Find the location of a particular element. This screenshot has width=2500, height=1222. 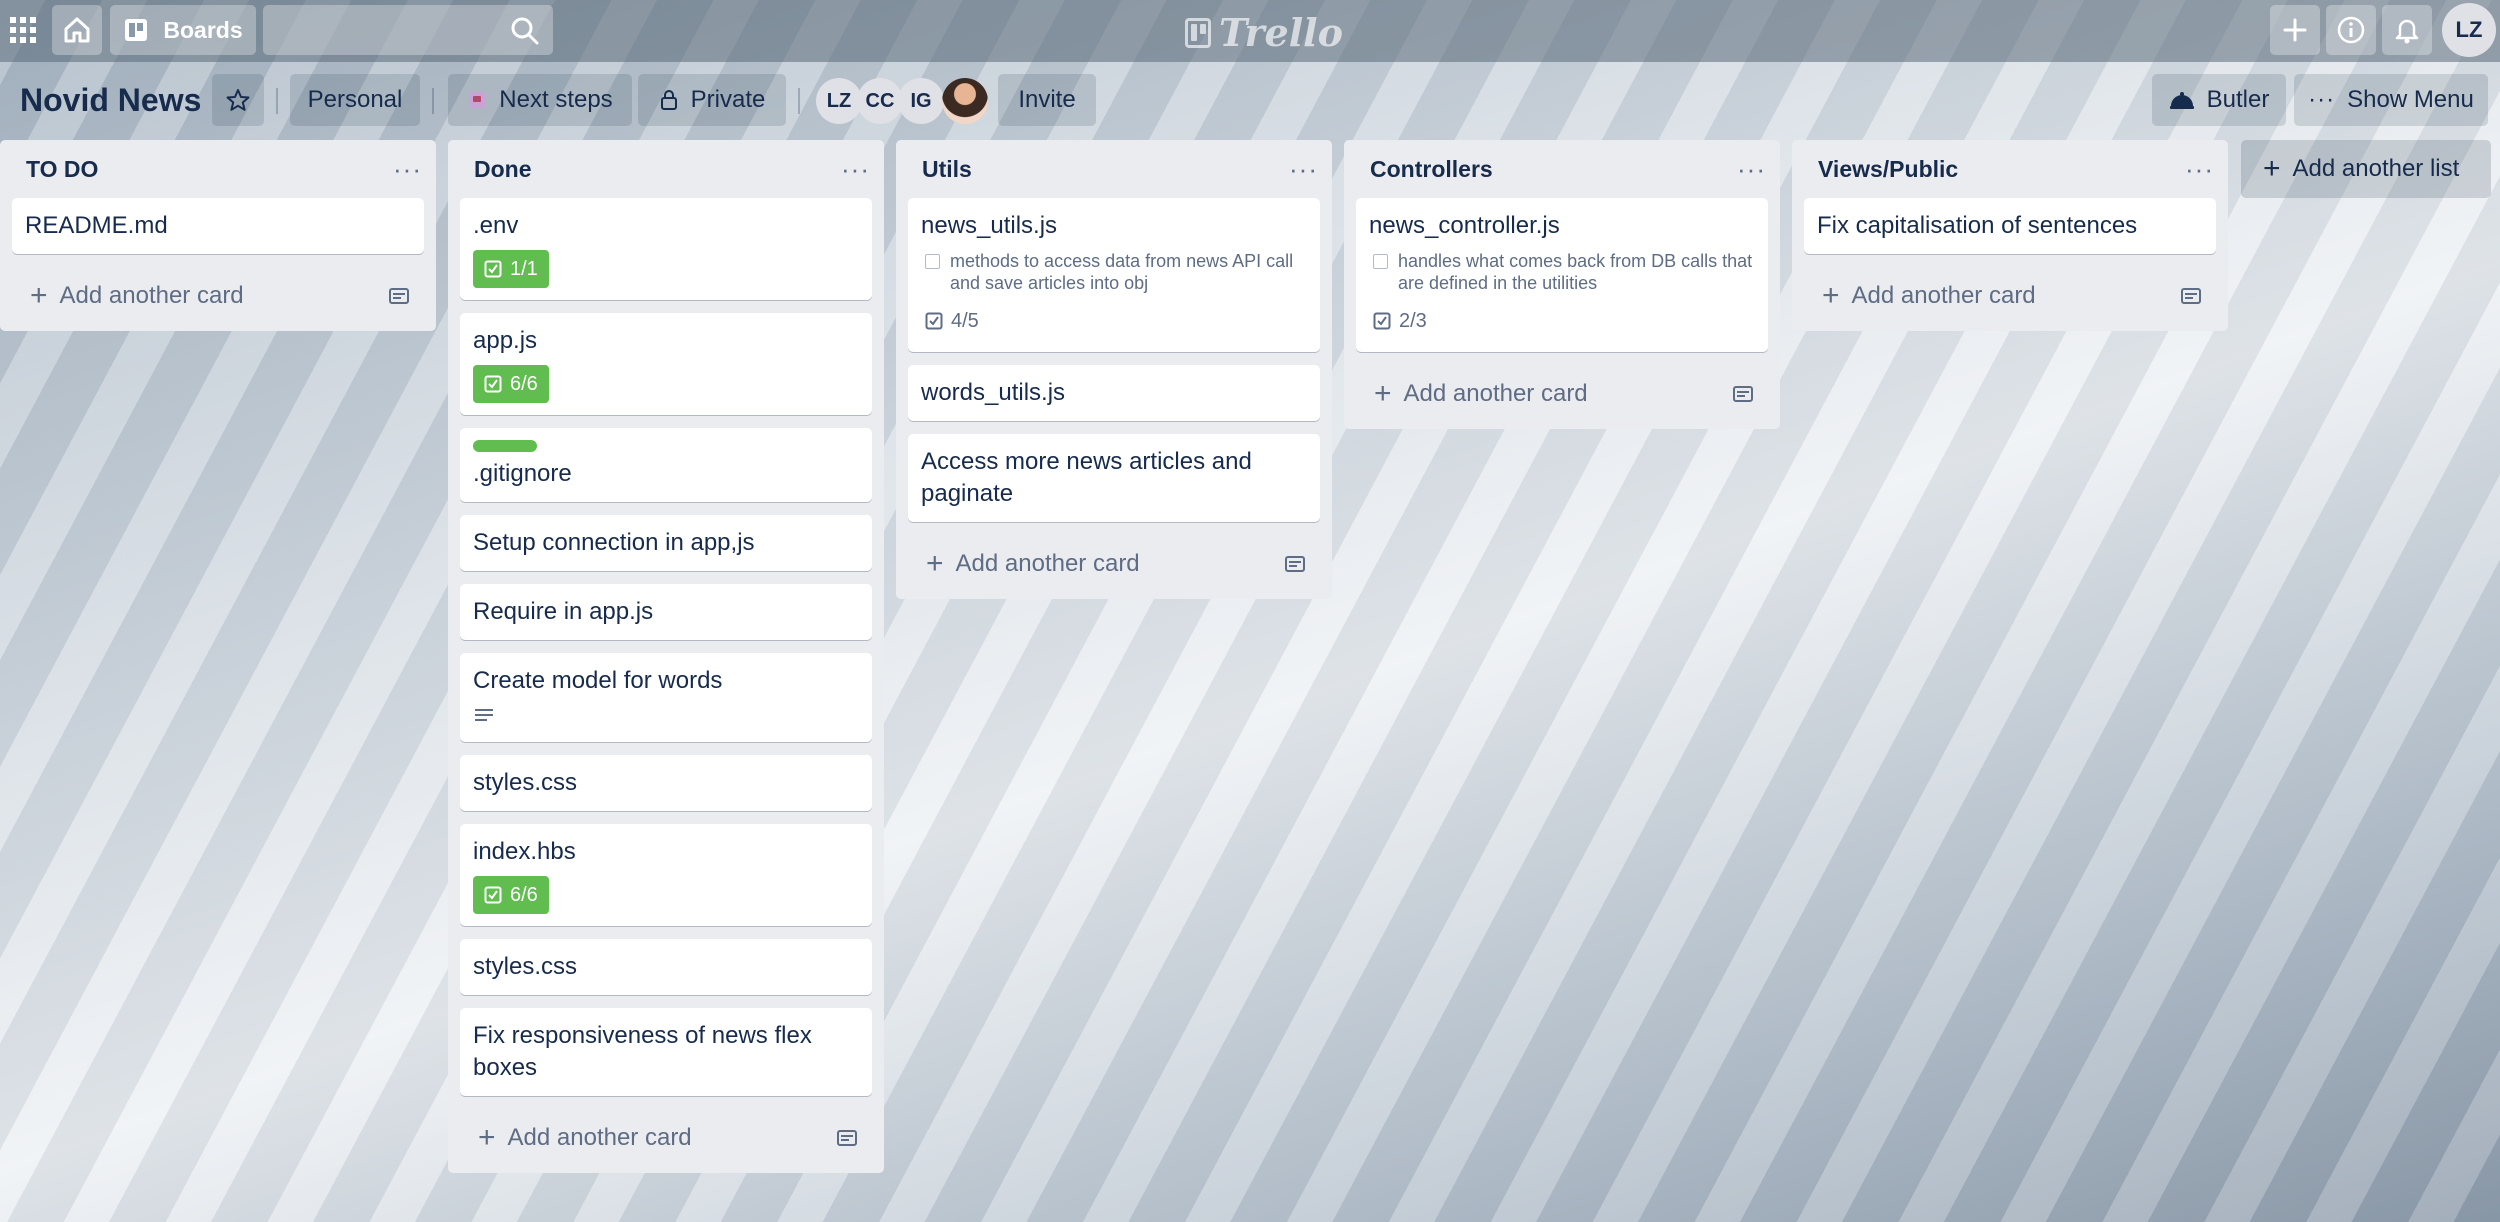

list-title: Done is located at coordinates (503, 169).